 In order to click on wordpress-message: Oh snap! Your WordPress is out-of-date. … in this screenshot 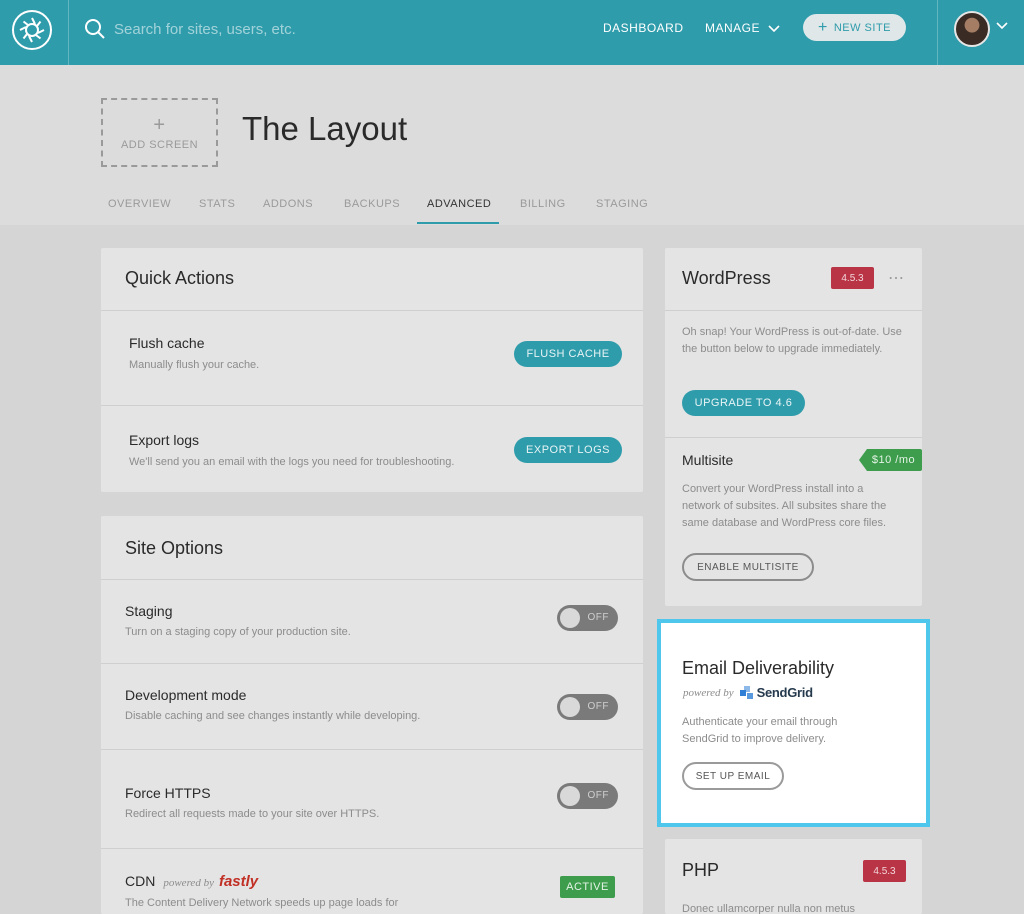, I will do `click(792, 340)`.